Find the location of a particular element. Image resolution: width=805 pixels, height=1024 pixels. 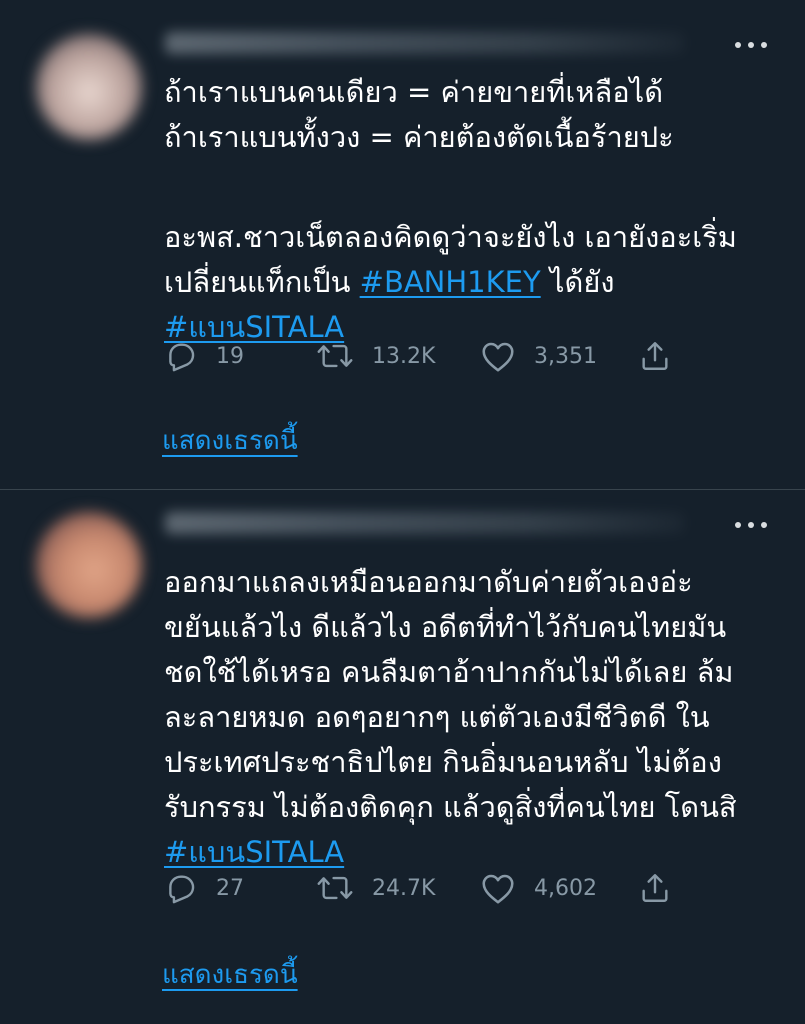

hashtag-link: #แบนSITALA is located at coordinates (254, 852).